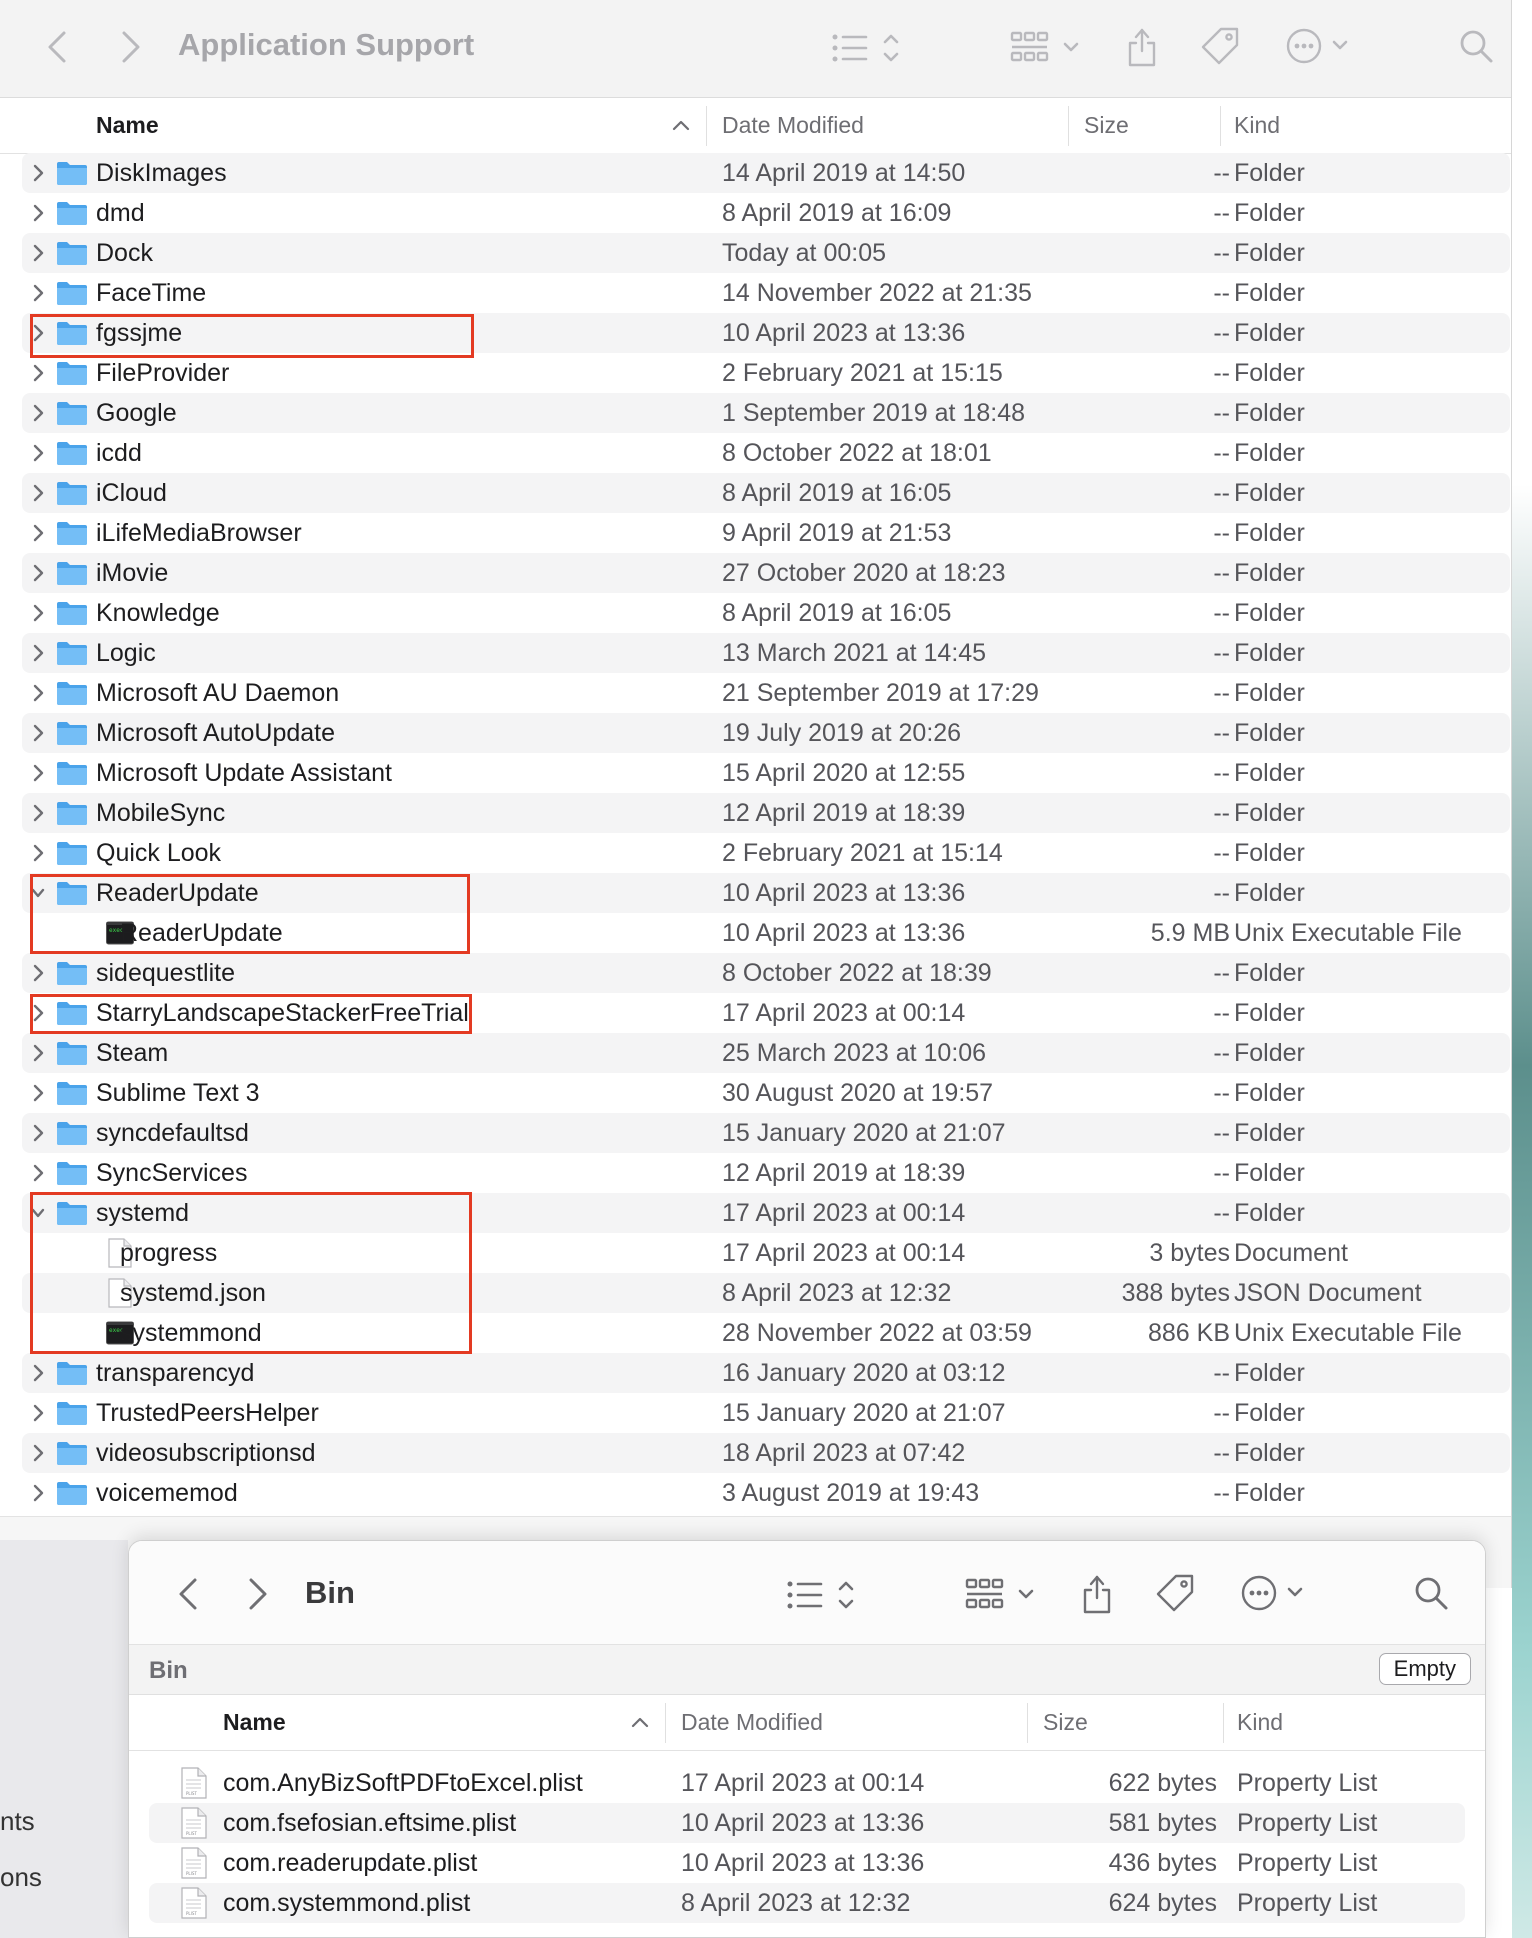  I want to click on folder-row: MobileSync 12 April 2019 at 18:39 -- Folder, so click(766, 813).